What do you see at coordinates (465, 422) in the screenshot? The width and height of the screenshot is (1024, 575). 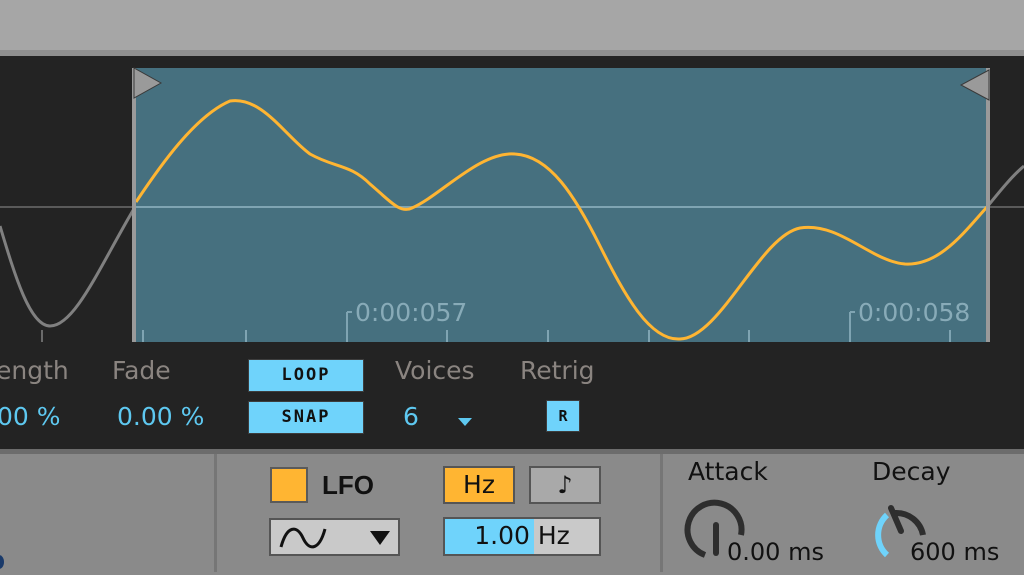 I see `voices-dropdown-arrow-icon` at bounding box center [465, 422].